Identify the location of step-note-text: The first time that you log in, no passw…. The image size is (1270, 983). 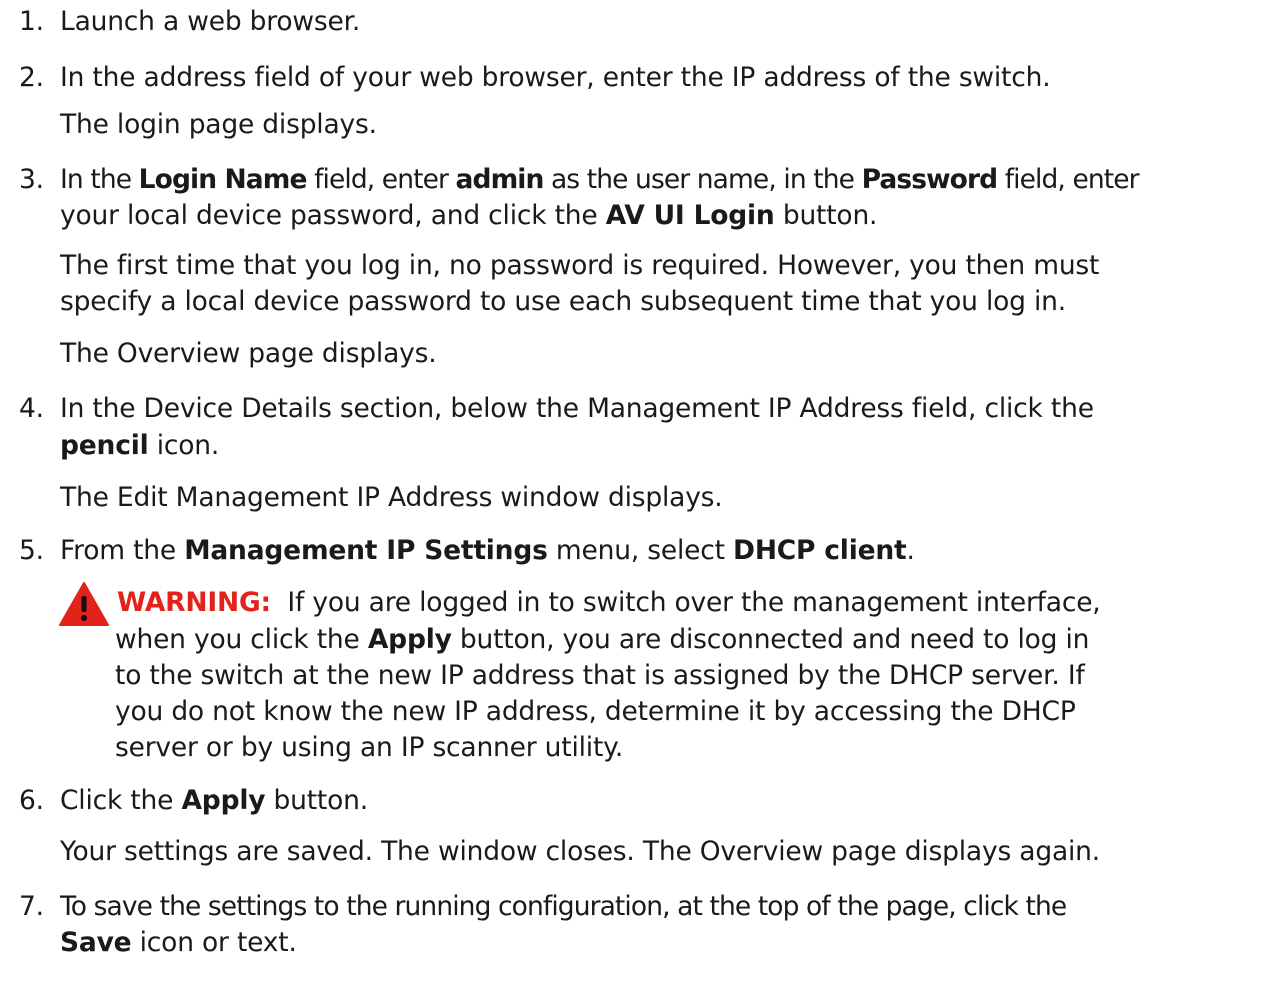
(580, 265).